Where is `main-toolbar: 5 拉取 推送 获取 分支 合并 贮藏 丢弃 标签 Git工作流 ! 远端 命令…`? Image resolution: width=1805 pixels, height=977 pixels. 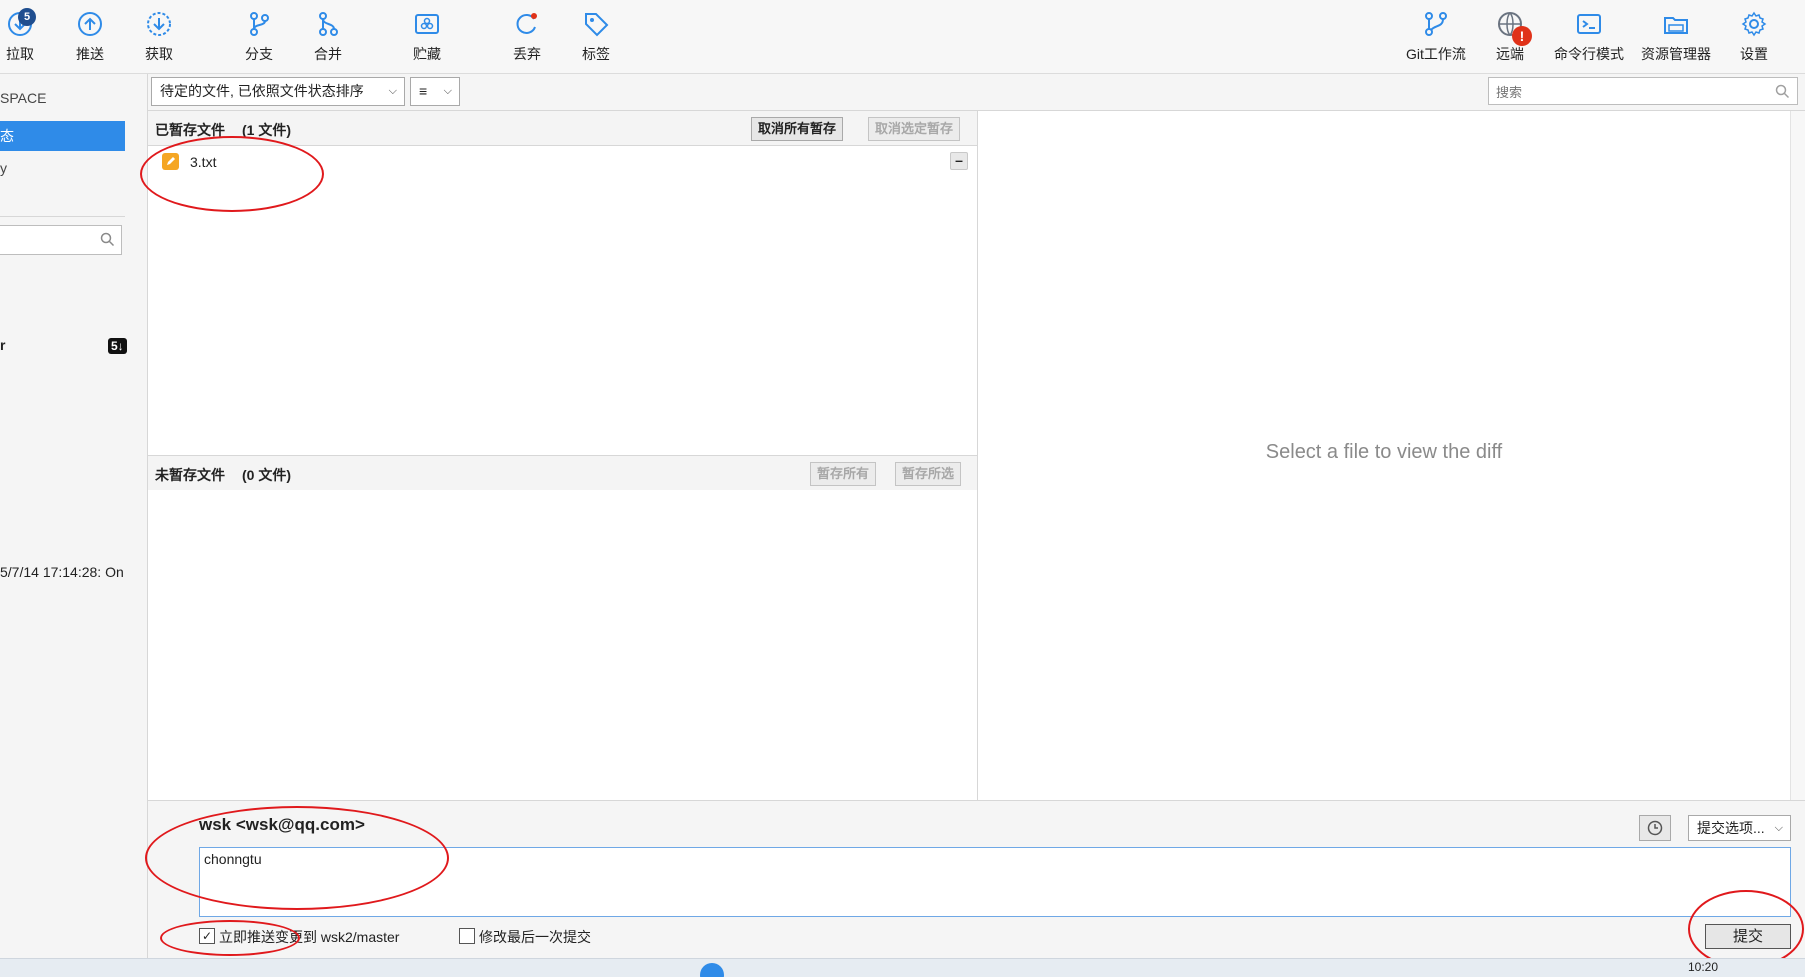
main-toolbar: 5 拉取 推送 获取 分支 合并 贮藏 丢弃 标签 Git工作流 ! 远端 命令… is located at coordinates (902, 37).